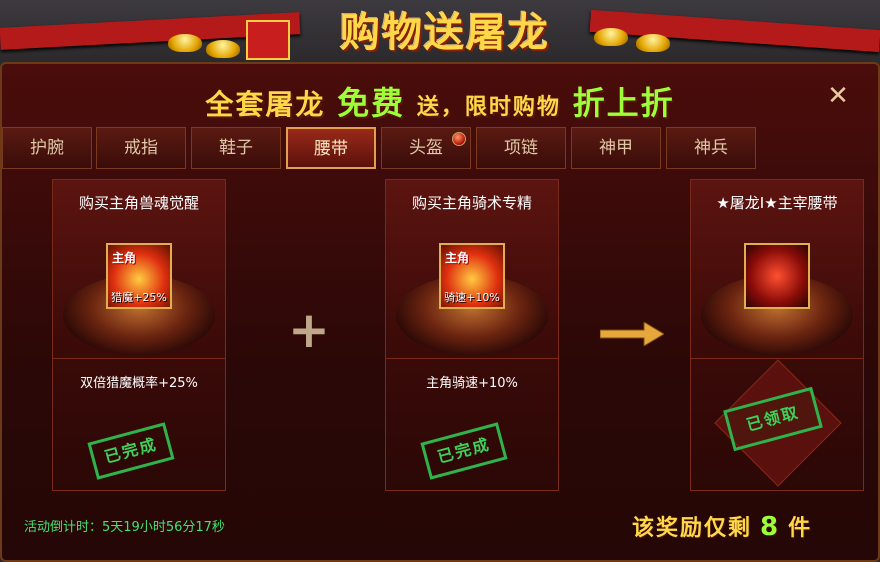  I want to click on icon-label: 骑速+10%, so click(472, 297).